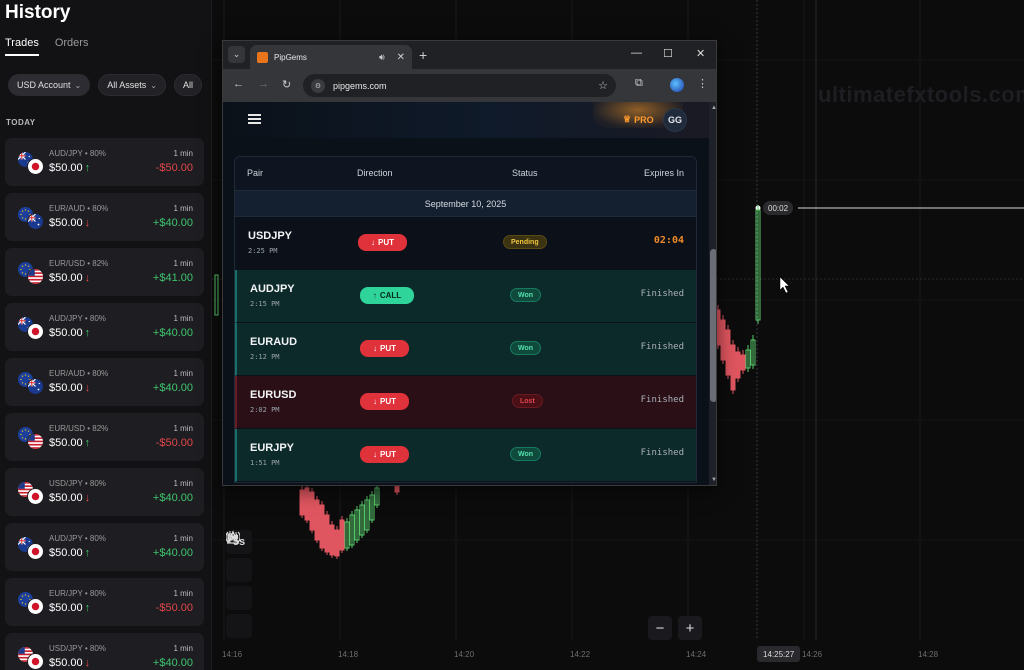 Image resolution: width=1024 pixels, height=670 pixels. I want to click on profile-icon, so click(677, 85).